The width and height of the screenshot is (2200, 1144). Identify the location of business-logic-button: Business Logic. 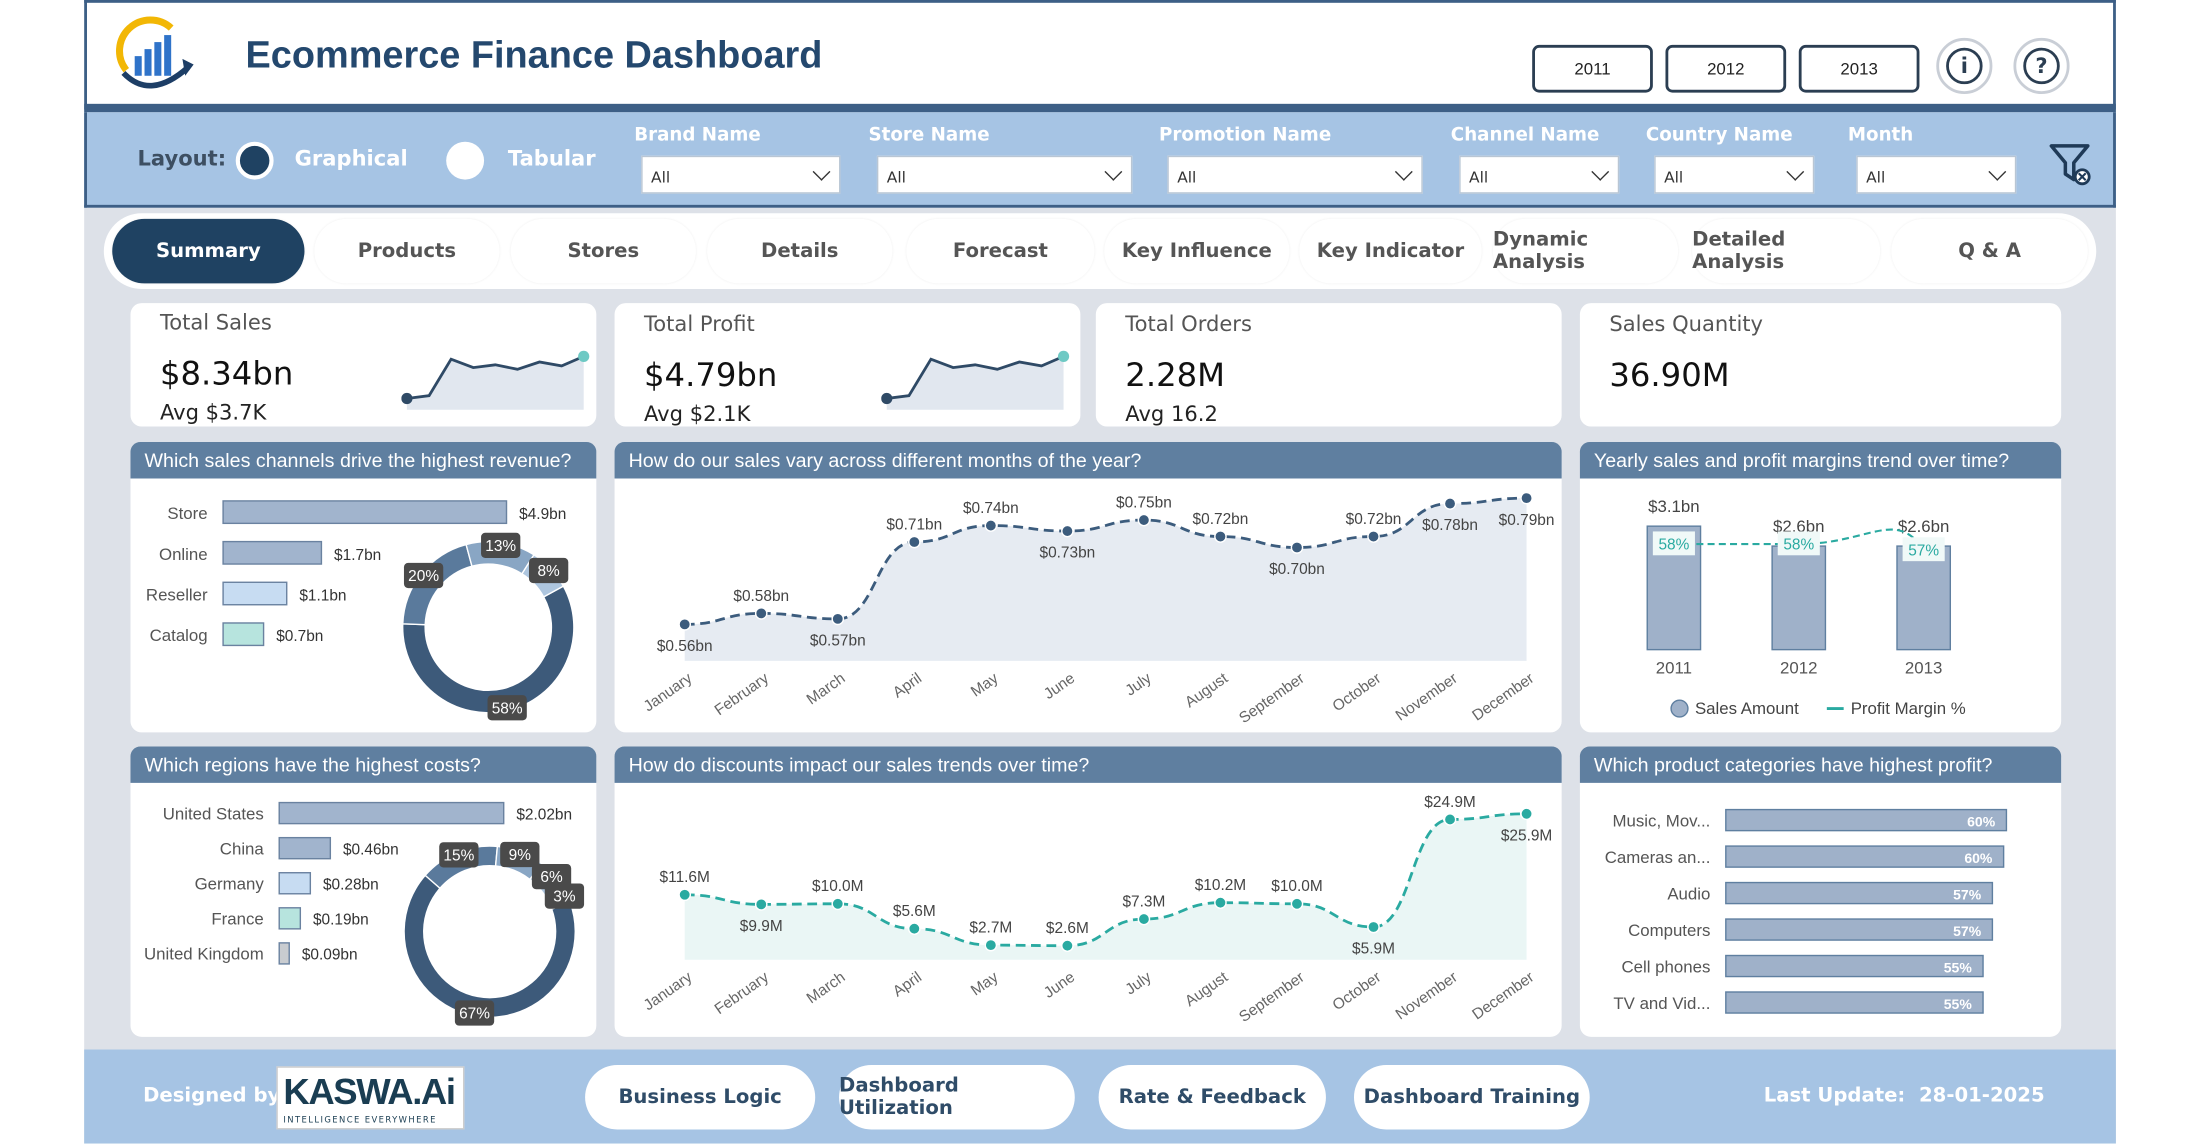
(700, 1097).